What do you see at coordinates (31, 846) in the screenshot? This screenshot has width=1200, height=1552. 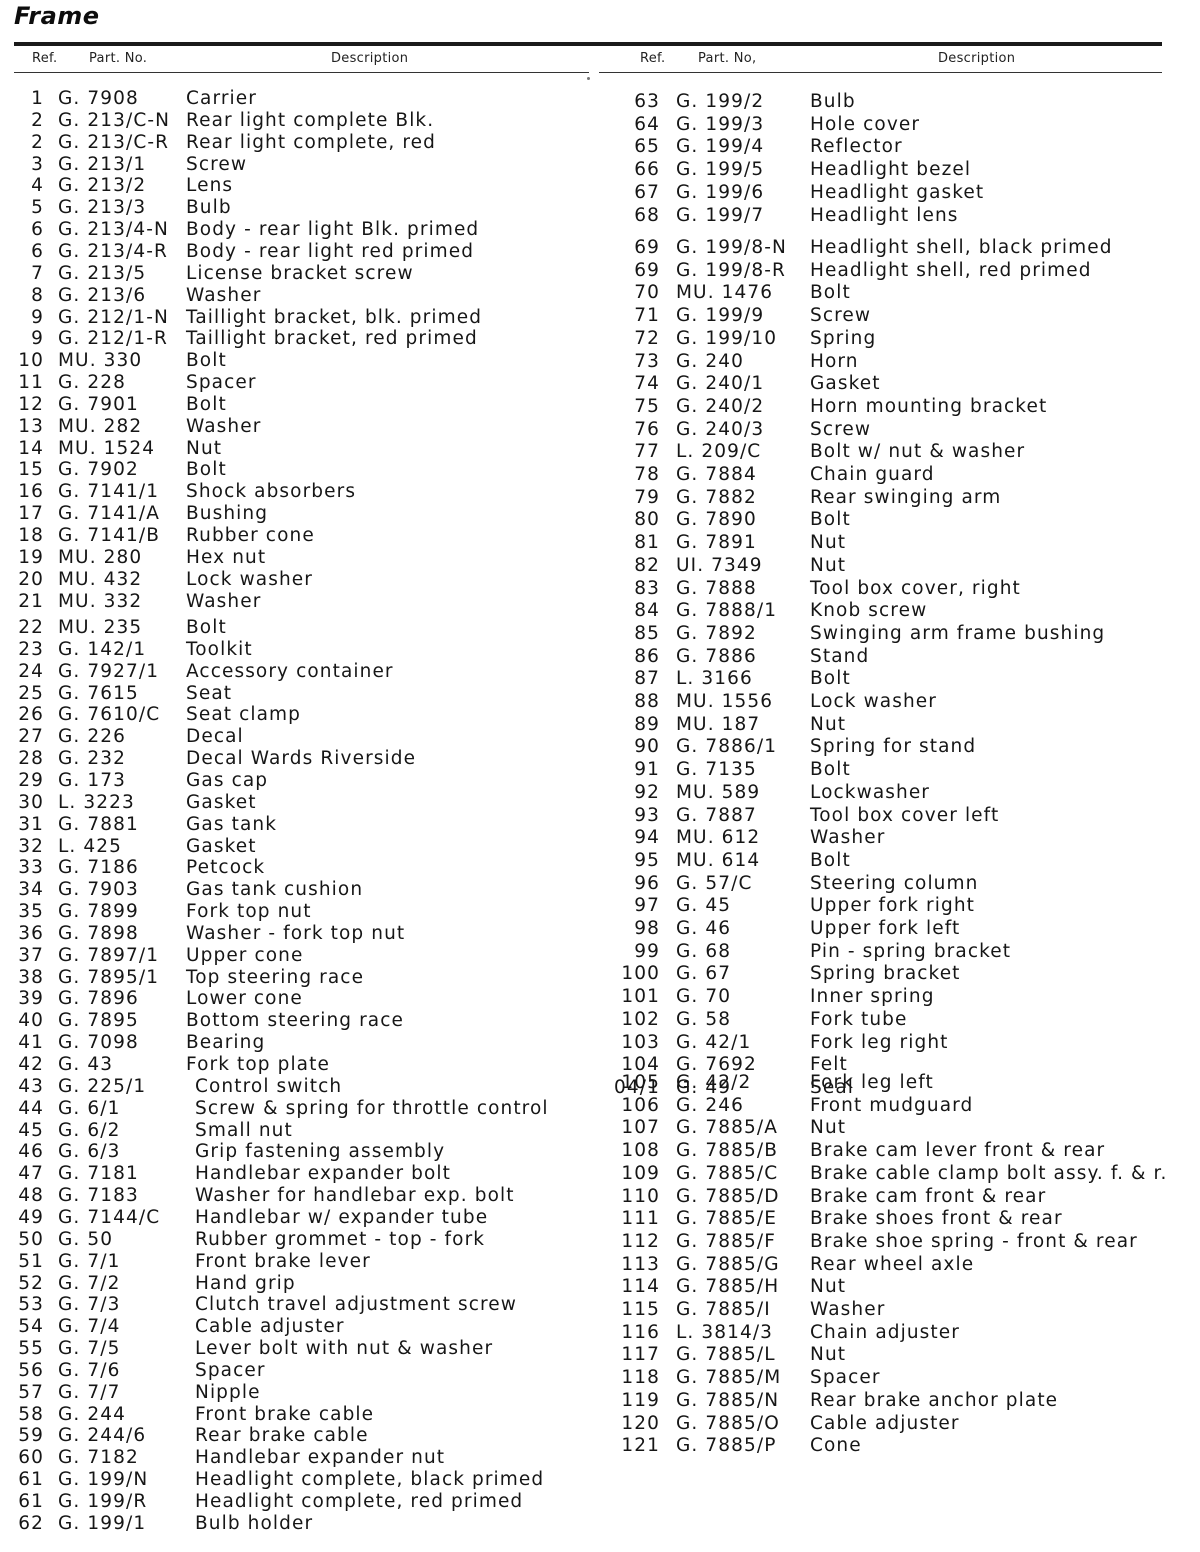 I see `ref-number: 32` at bounding box center [31, 846].